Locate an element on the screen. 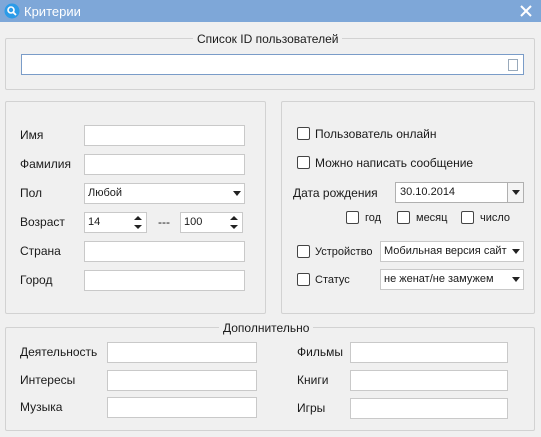 This screenshot has width=541, height=437. birth-date-picker: 30.10.2014 is located at coordinates (459, 192).